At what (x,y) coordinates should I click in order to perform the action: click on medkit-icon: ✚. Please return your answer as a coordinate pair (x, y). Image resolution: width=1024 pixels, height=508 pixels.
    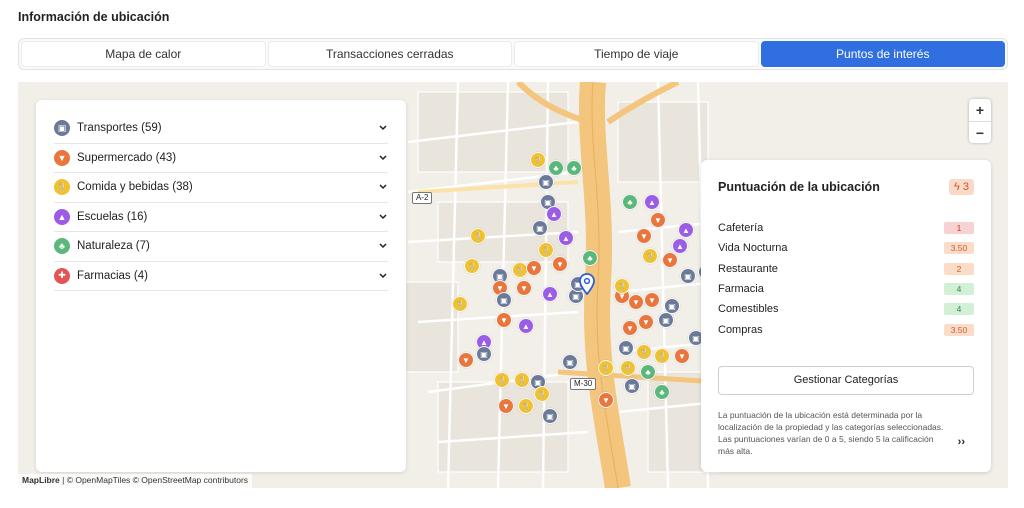
    Looking at the image, I should click on (62, 275).